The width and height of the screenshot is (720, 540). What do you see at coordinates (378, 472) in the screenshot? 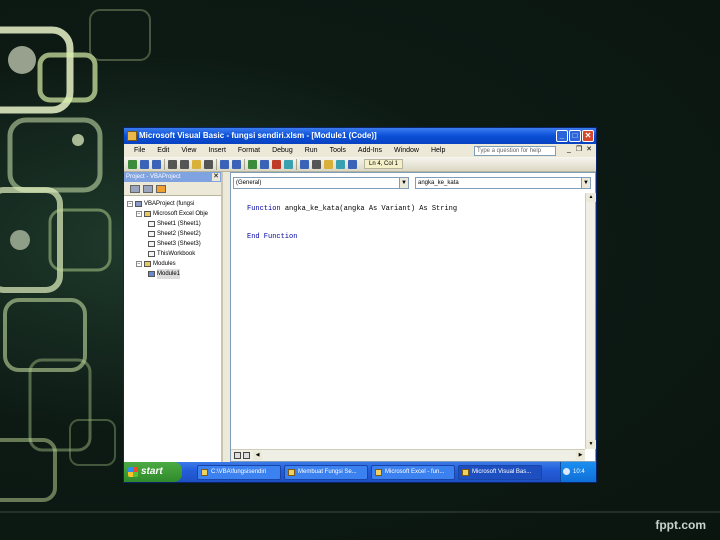
I see `excel-icon` at bounding box center [378, 472].